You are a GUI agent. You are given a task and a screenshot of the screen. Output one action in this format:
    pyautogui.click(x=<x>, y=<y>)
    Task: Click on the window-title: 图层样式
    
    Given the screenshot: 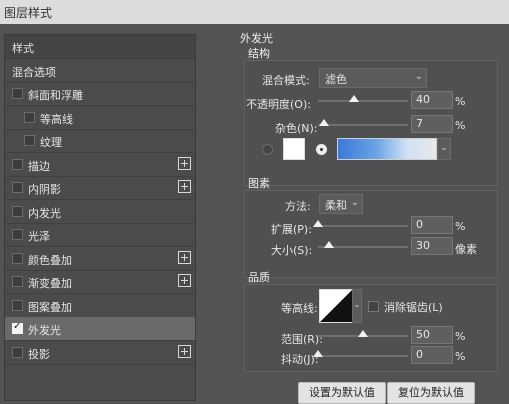 What is the action you would take?
    pyautogui.click(x=28, y=13)
    